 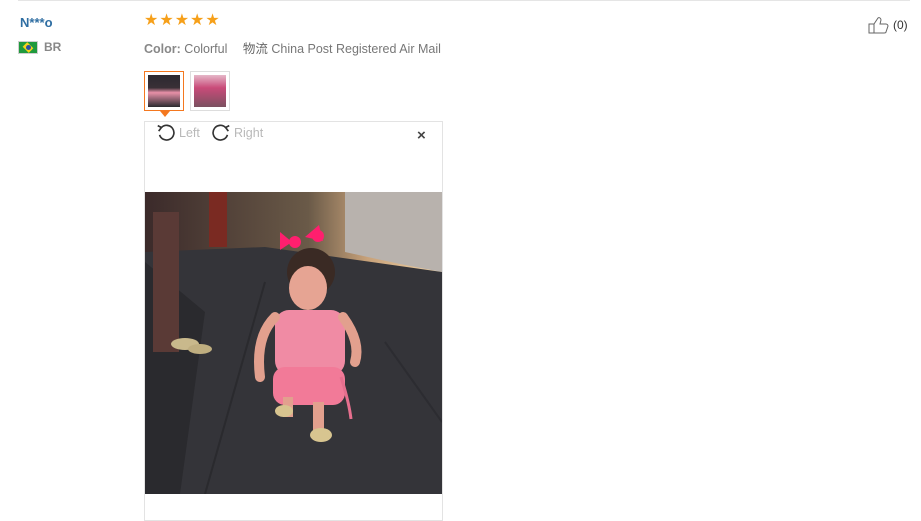 What do you see at coordinates (878, 25) in the screenshot?
I see `thumbs-up-icon` at bounding box center [878, 25].